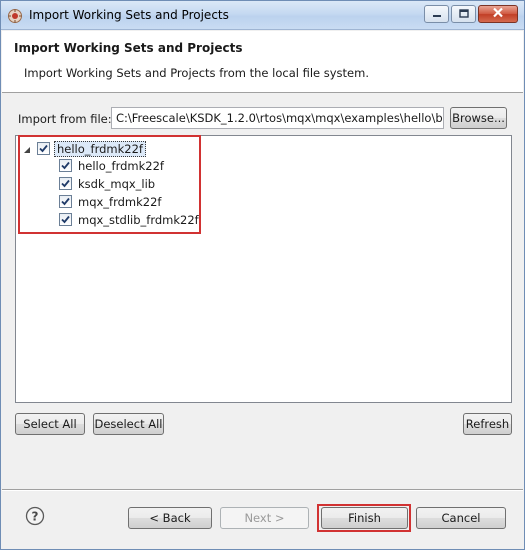  I want to click on close-button, so click(498, 14).